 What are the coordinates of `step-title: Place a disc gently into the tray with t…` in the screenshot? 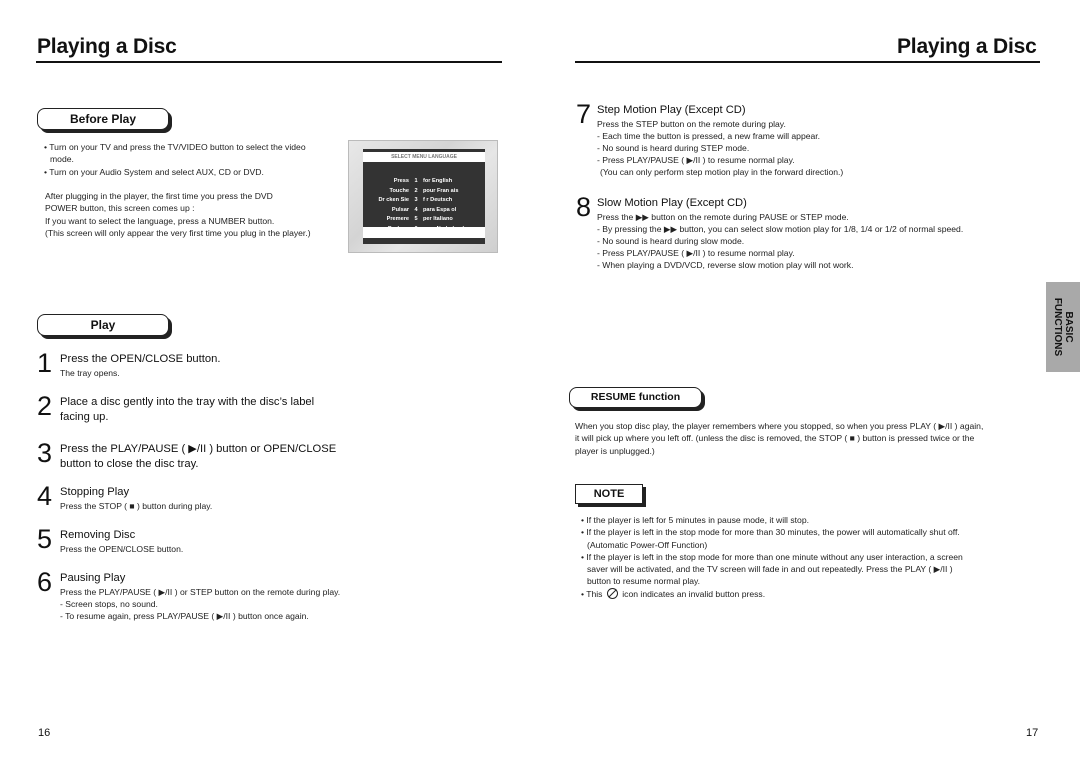 It's located at (187, 402).